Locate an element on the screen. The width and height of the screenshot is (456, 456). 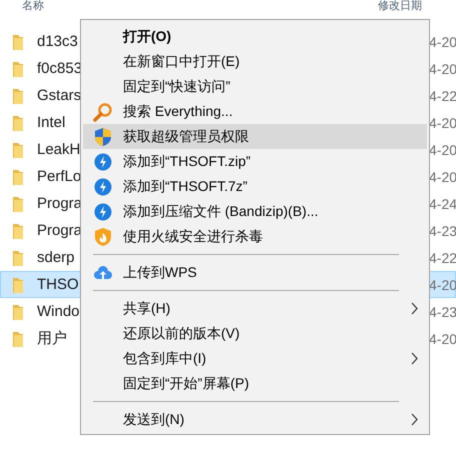
menu-item-label: 还原以前的版本(V) is located at coordinates (182, 333).